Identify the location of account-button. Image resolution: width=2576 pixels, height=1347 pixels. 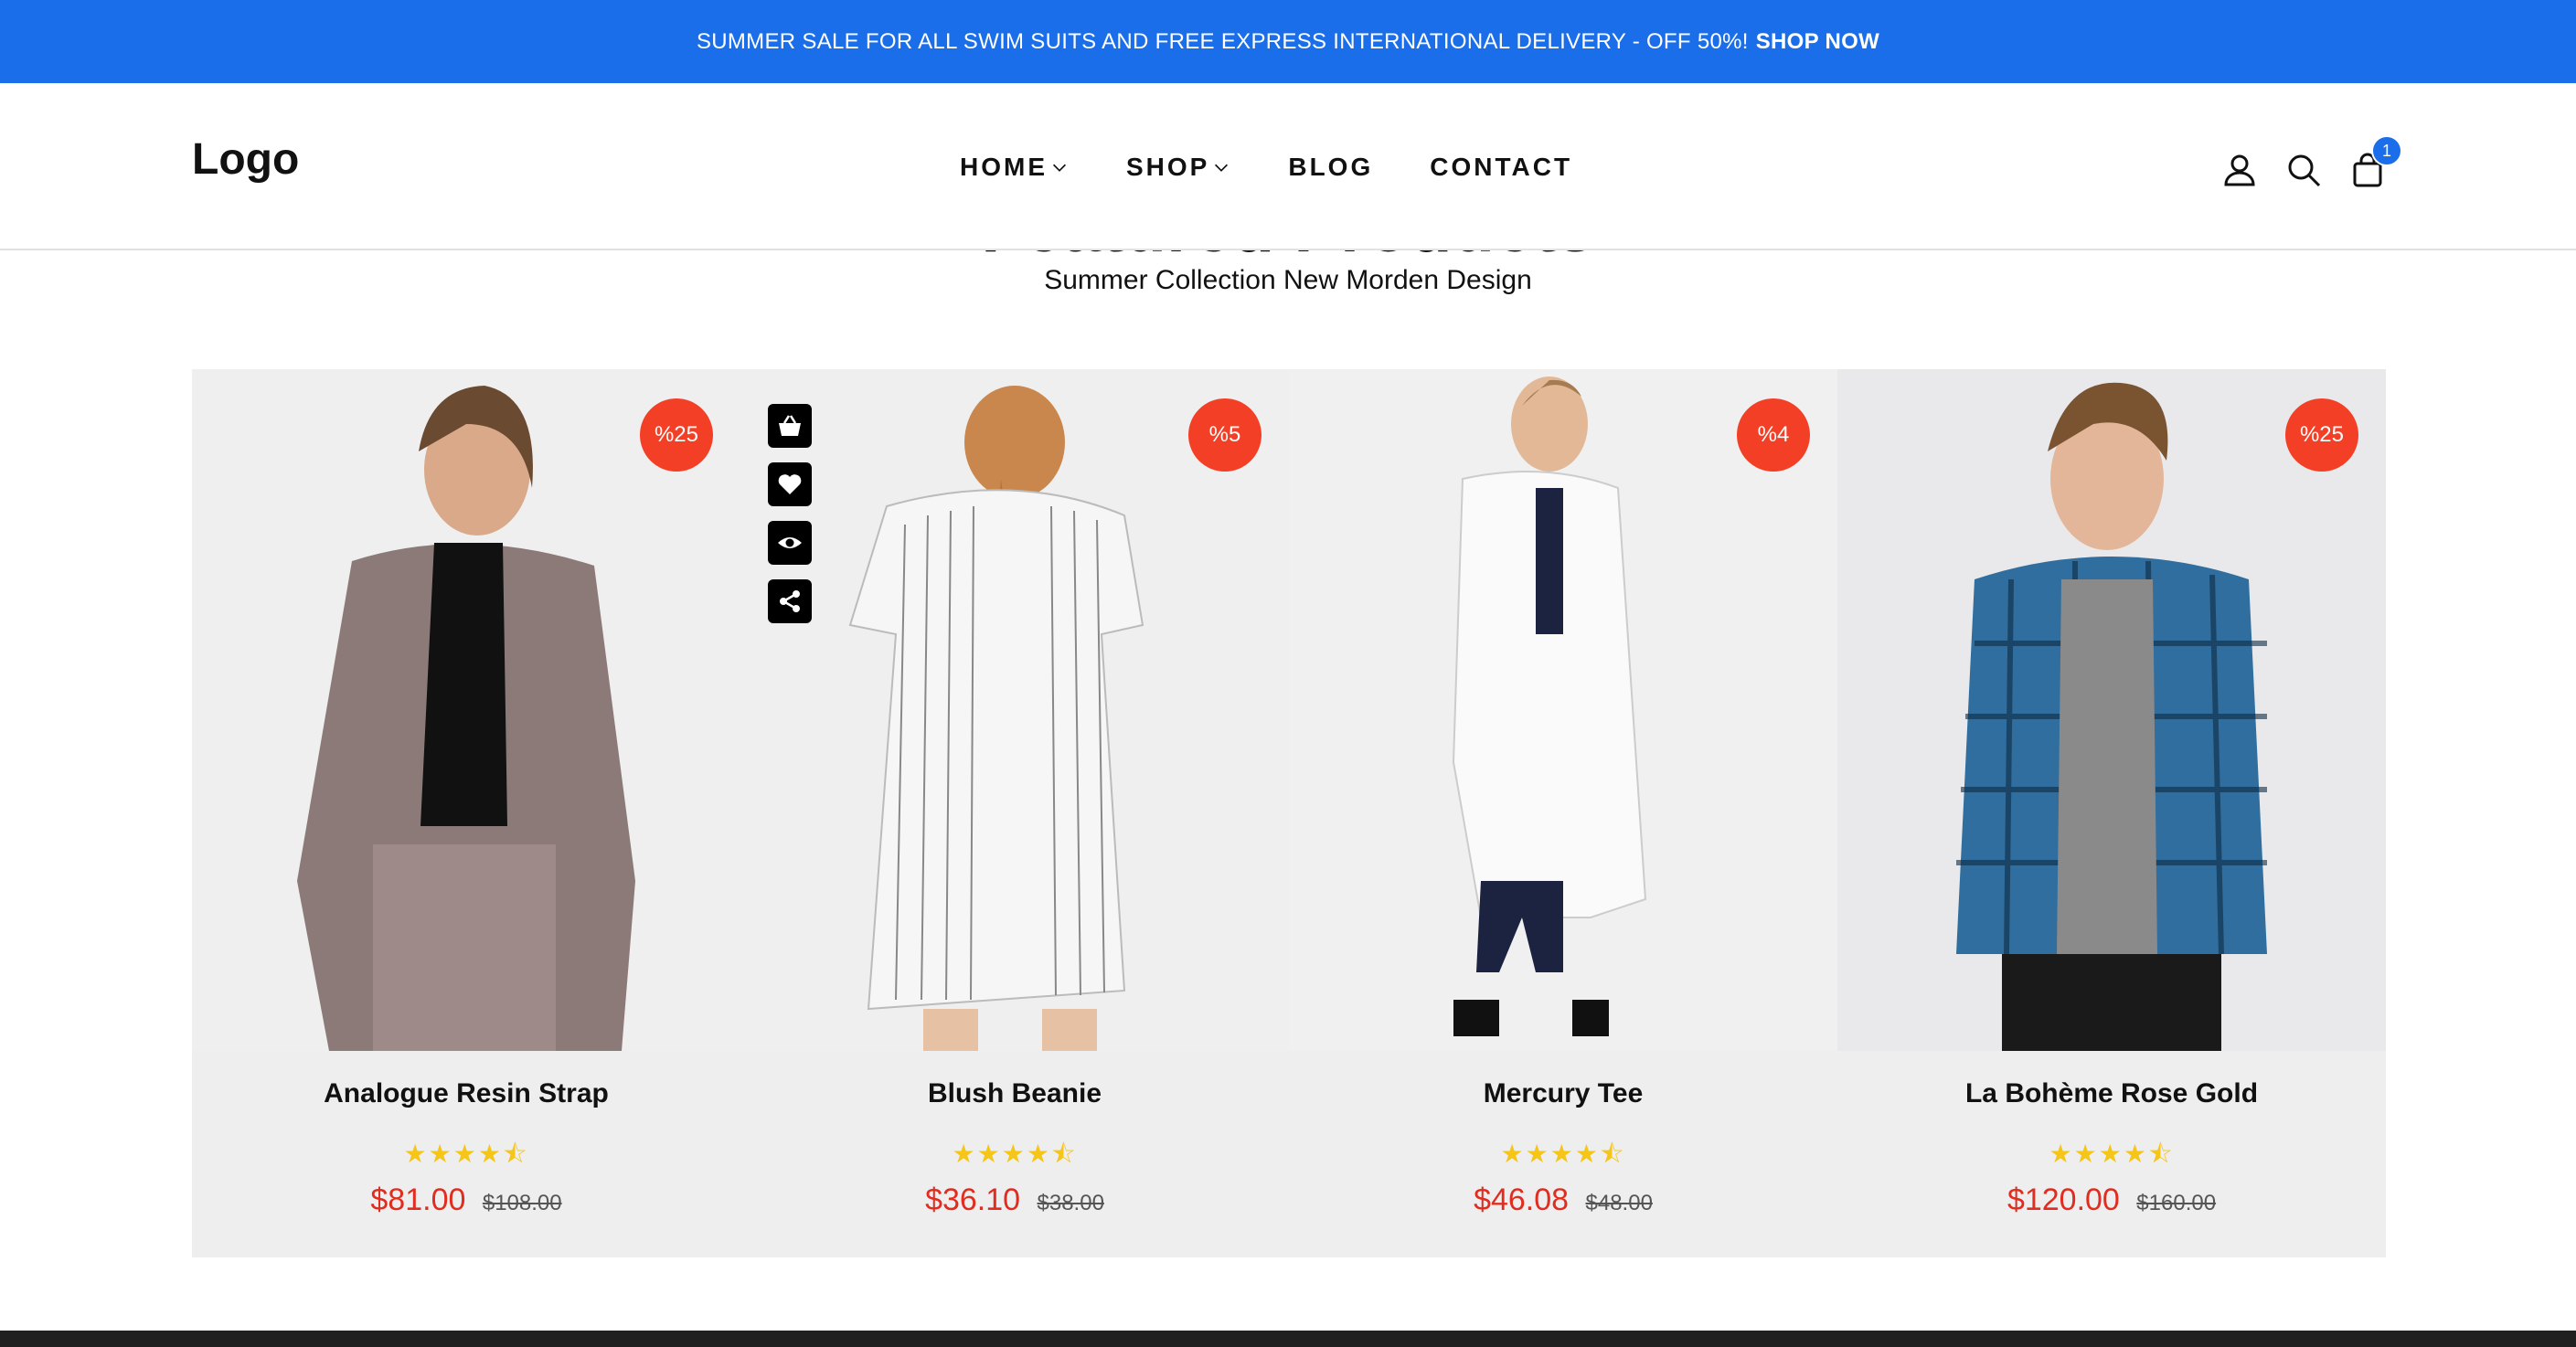
(2240, 170).